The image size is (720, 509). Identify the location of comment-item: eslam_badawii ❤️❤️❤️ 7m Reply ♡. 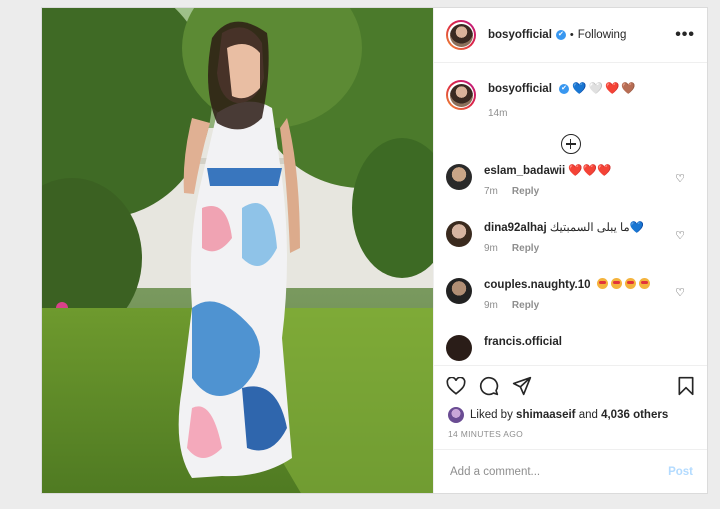
(570, 190).